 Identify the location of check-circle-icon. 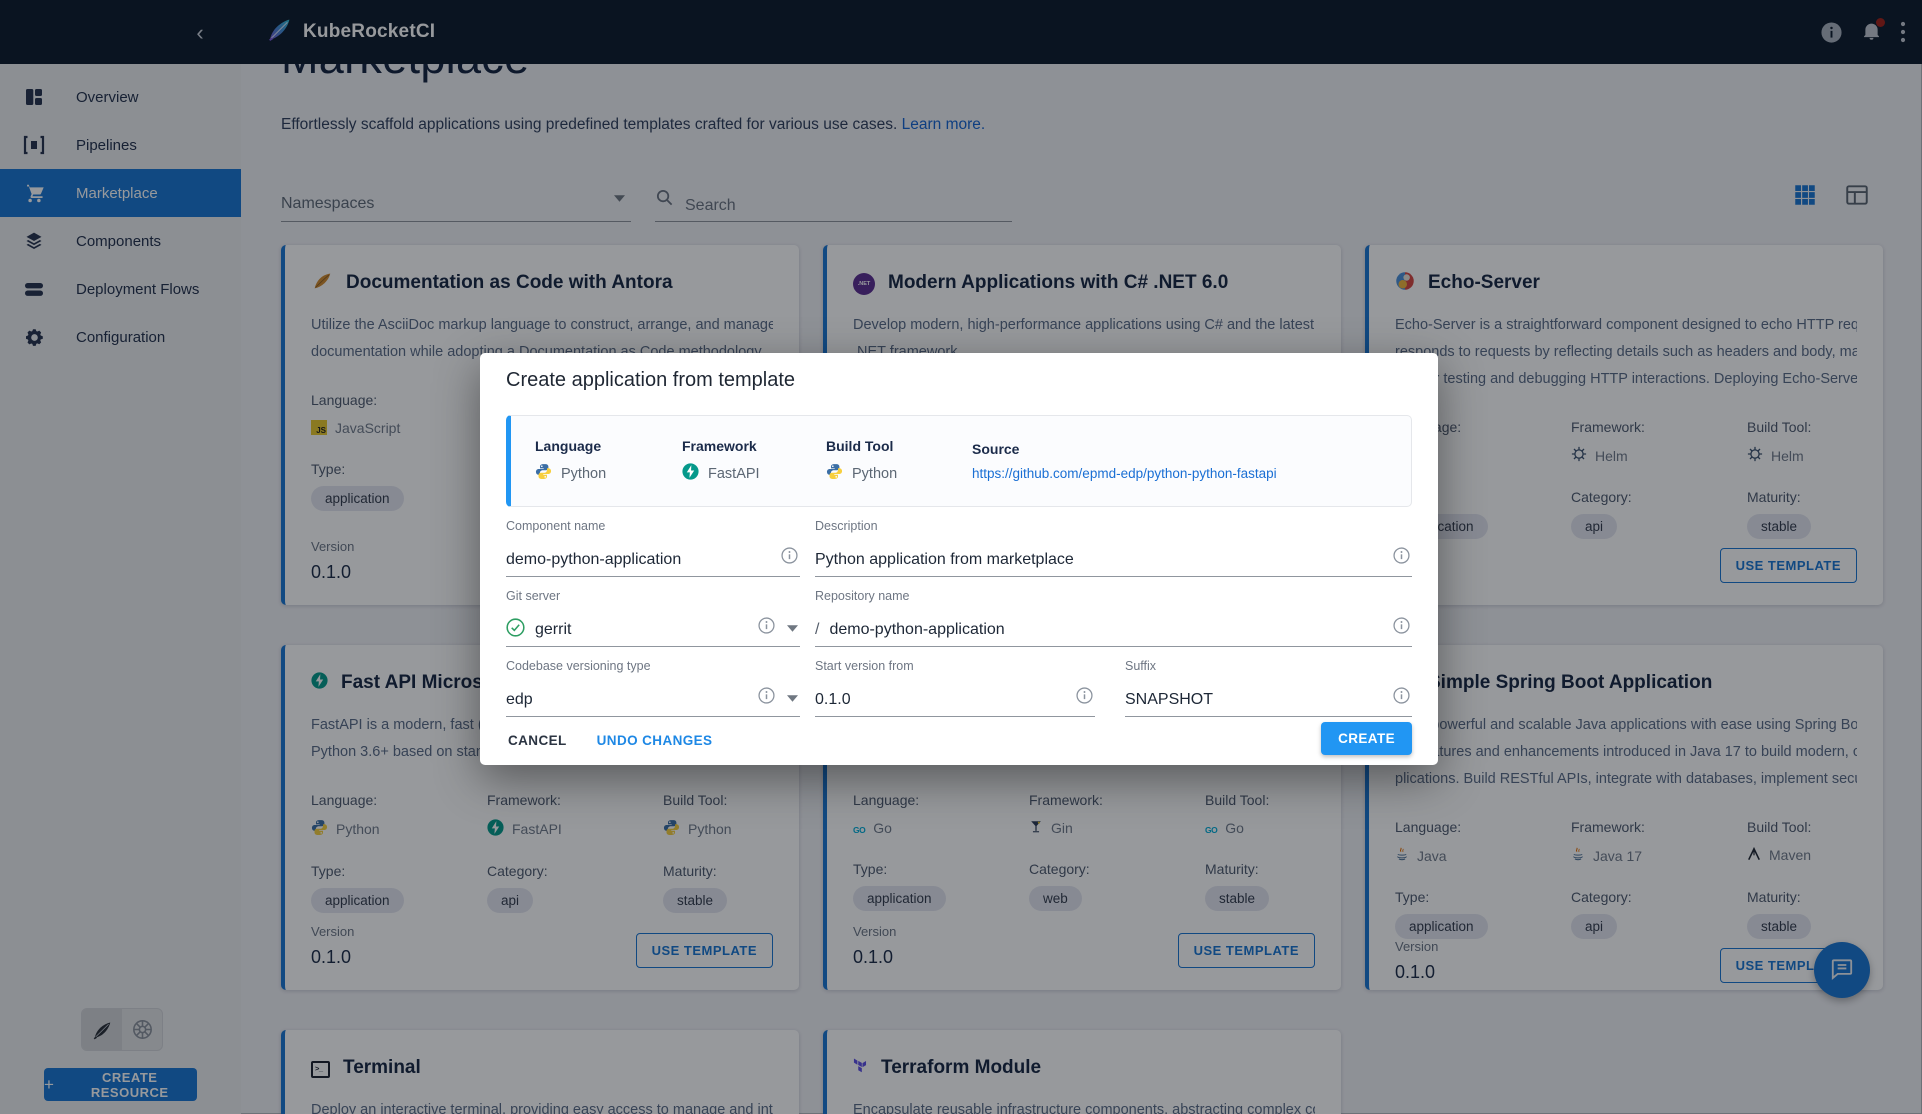
(515, 629).